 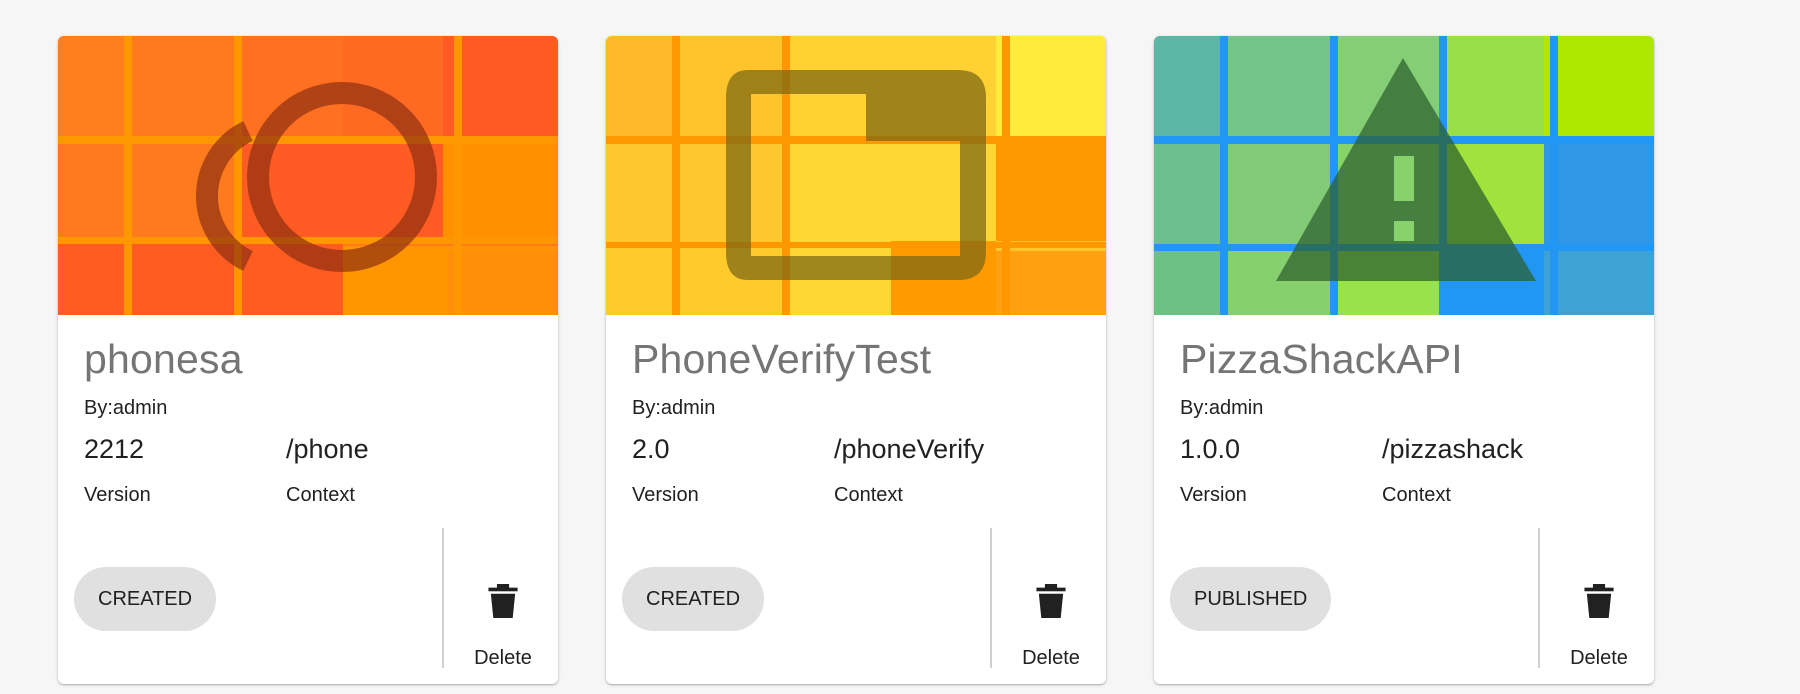 What do you see at coordinates (114, 449) in the screenshot?
I see `api-version-value: 2212` at bounding box center [114, 449].